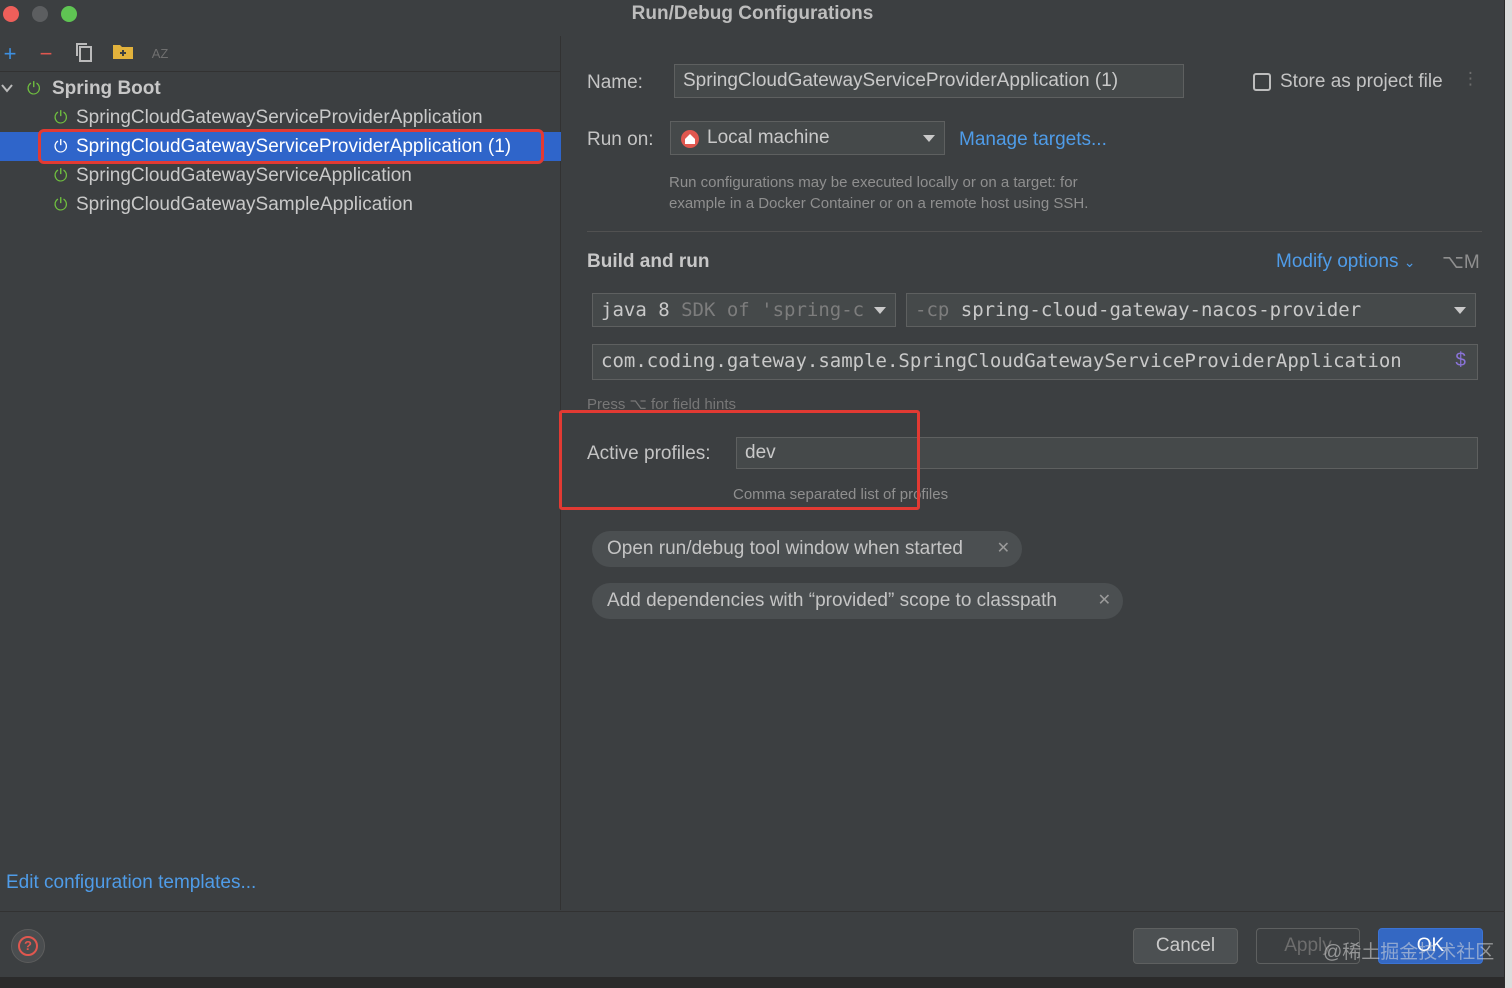 This screenshot has width=1512, height=988. What do you see at coordinates (648, 261) in the screenshot?
I see `build-and-run-title: Build and run` at bounding box center [648, 261].